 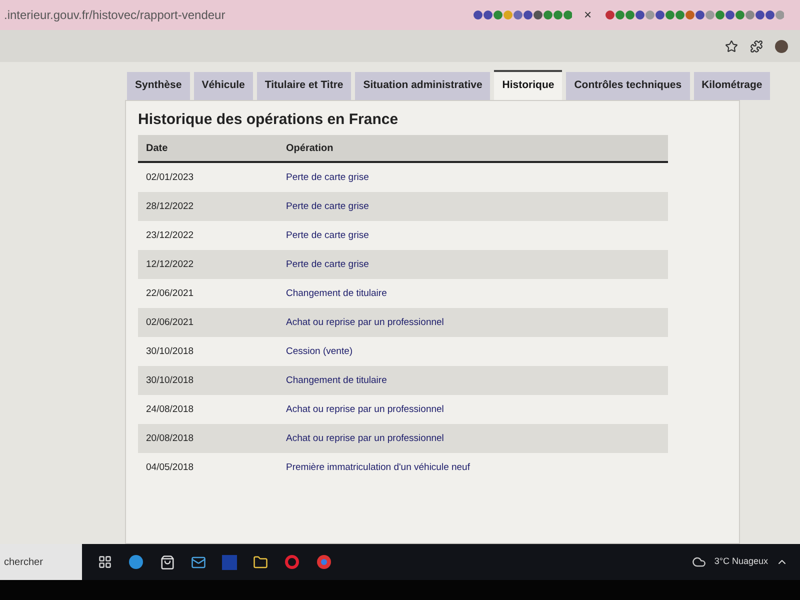 What do you see at coordinates (292, 562) in the screenshot?
I see `ring-icon` at bounding box center [292, 562].